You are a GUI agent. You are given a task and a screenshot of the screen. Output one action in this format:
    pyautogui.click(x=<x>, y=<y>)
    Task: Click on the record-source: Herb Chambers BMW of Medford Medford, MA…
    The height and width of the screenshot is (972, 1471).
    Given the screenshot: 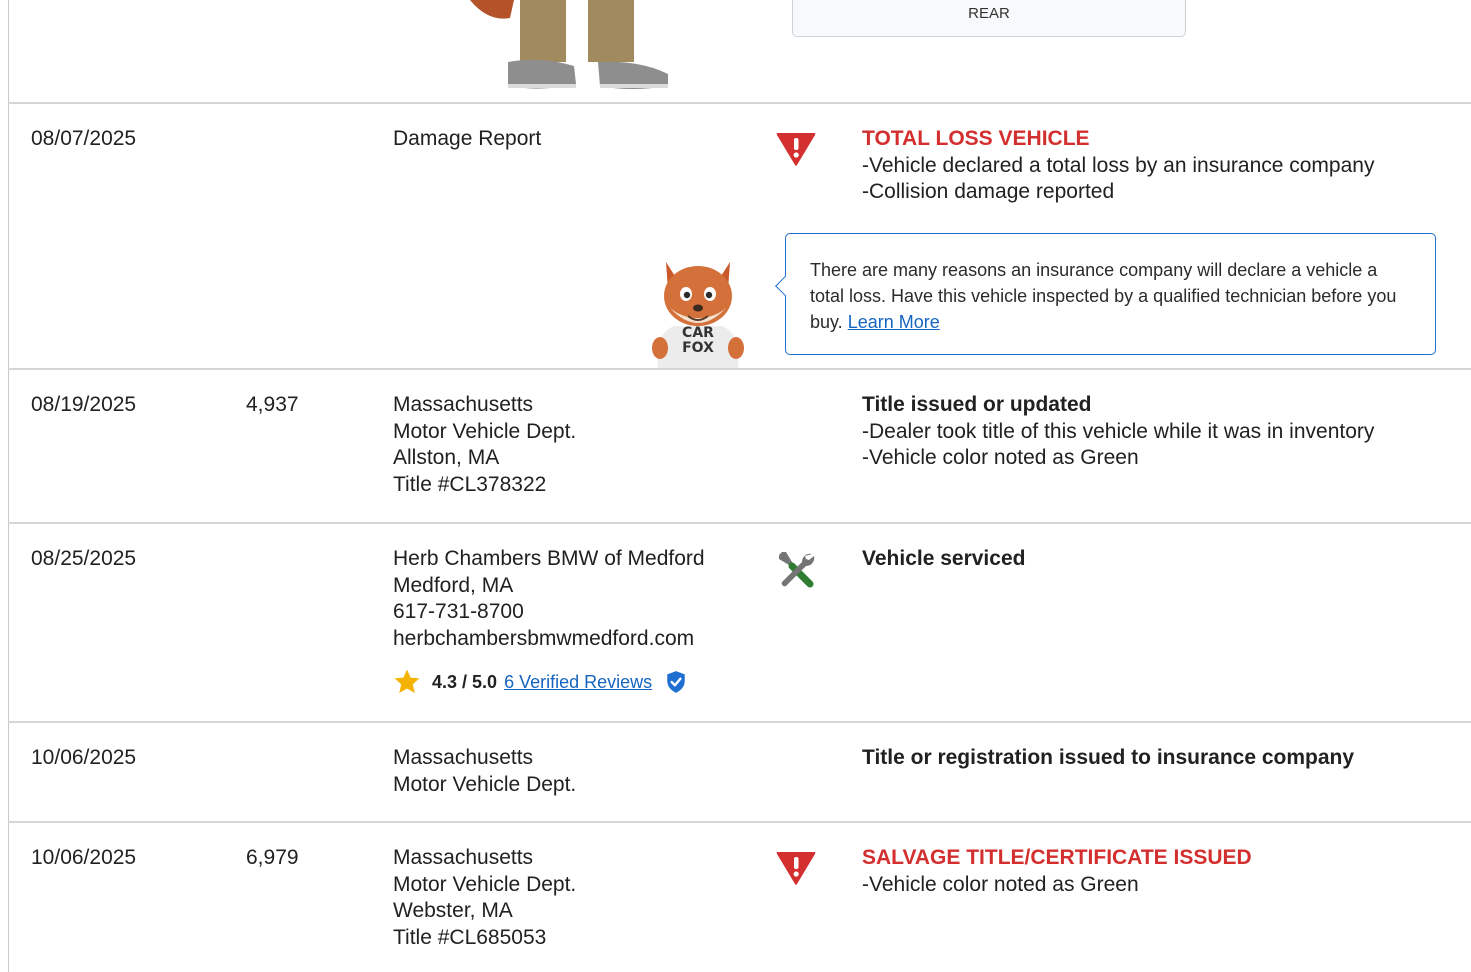 What is the action you would take?
    pyautogui.click(x=549, y=599)
    